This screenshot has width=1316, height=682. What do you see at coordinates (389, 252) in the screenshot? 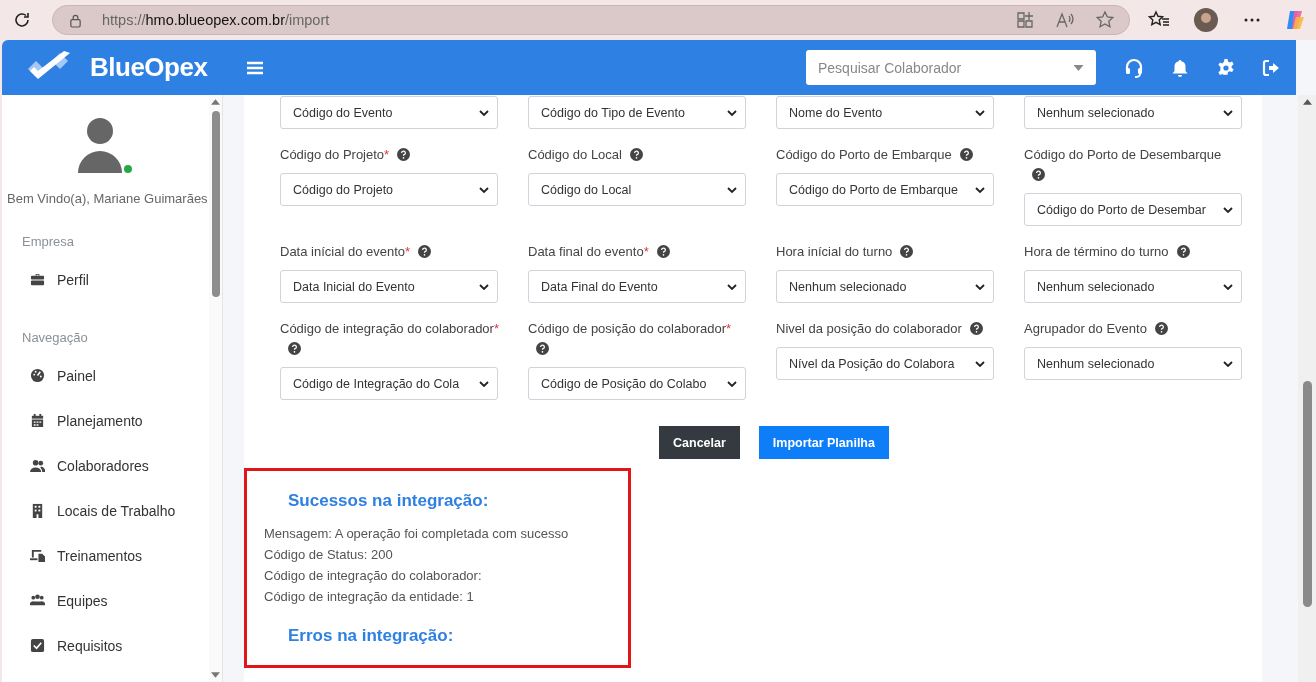
I see `field-label: Data inícial do evento*` at bounding box center [389, 252].